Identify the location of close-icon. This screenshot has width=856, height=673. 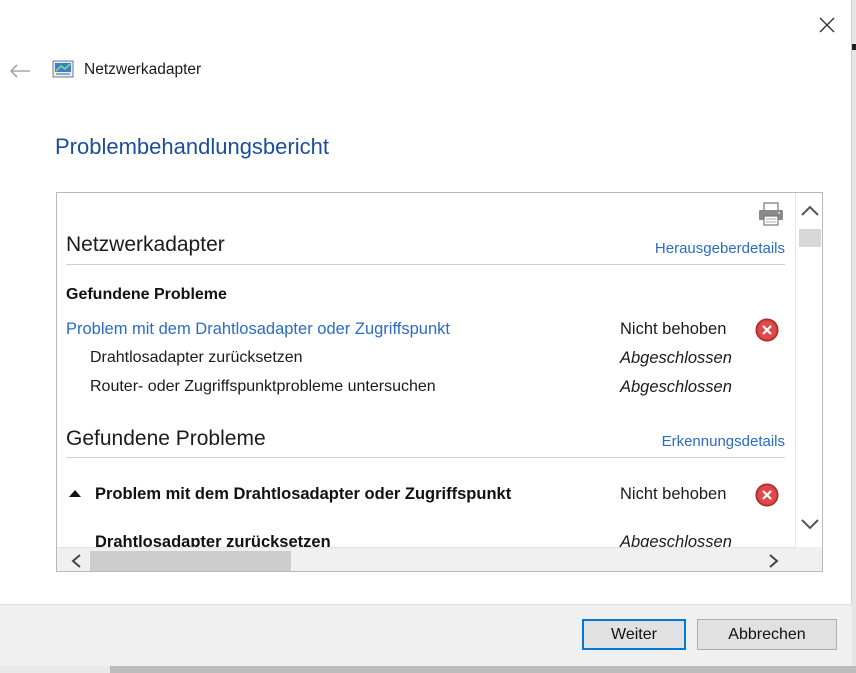
(827, 25).